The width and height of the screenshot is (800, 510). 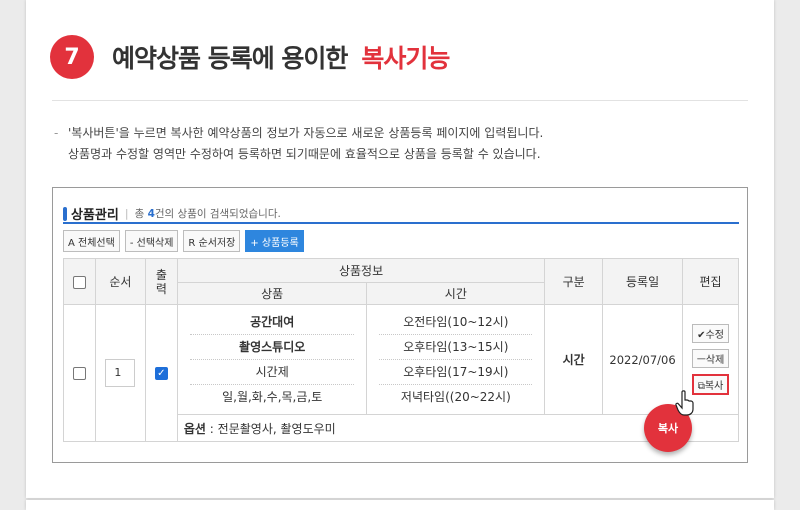 What do you see at coordinates (272, 322) in the screenshot?
I see `product-name: 공간대여` at bounding box center [272, 322].